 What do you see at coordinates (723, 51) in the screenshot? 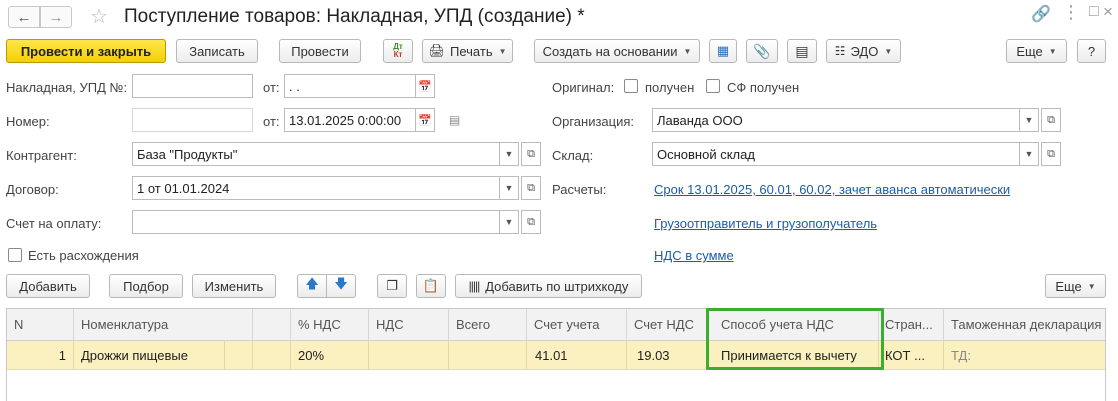
I see `structure-button: ▦` at bounding box center [723, 51].